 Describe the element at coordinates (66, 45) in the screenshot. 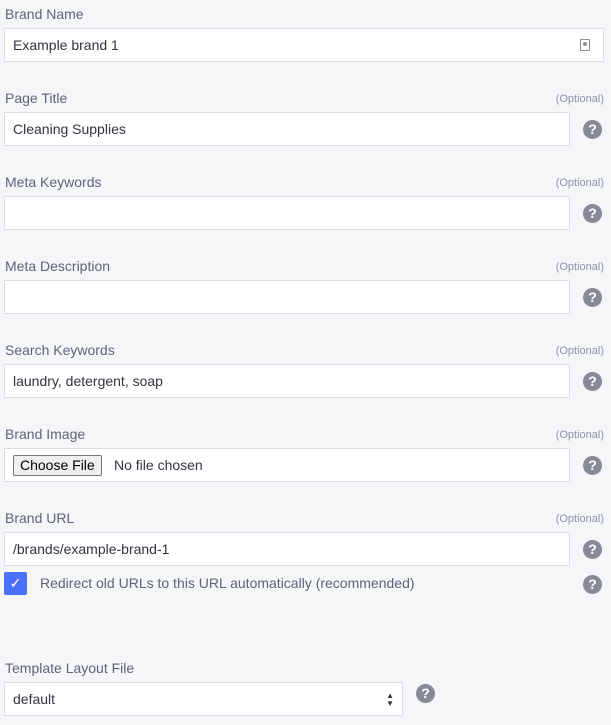

I see `brand-name-value: Example brand 1` at that location.